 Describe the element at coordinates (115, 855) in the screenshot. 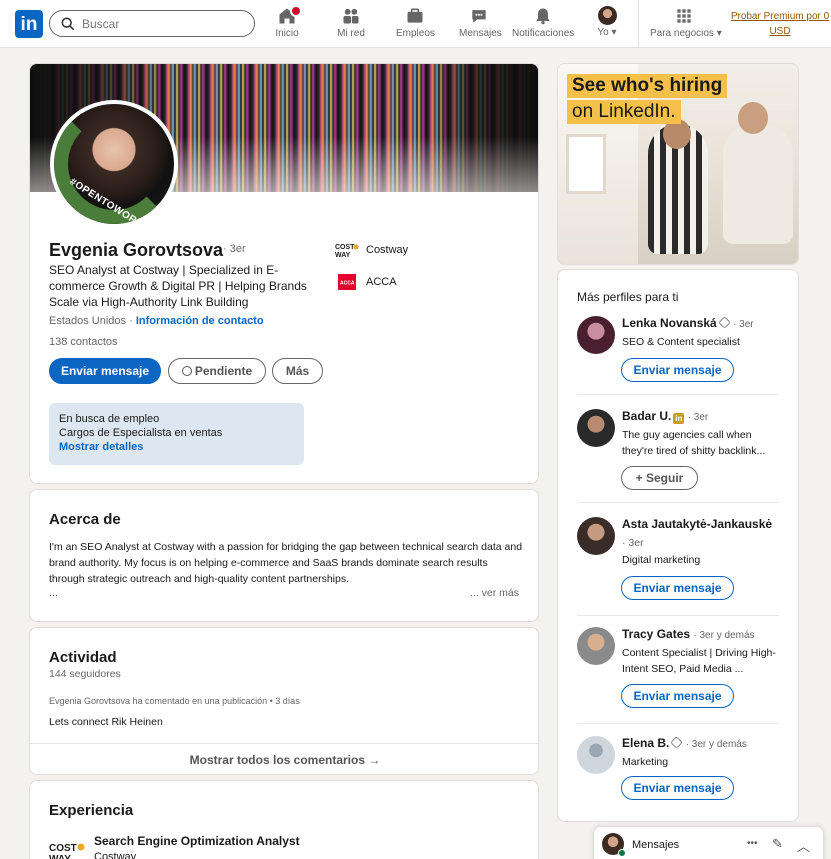

I see `experience-company: Costway` at that location.